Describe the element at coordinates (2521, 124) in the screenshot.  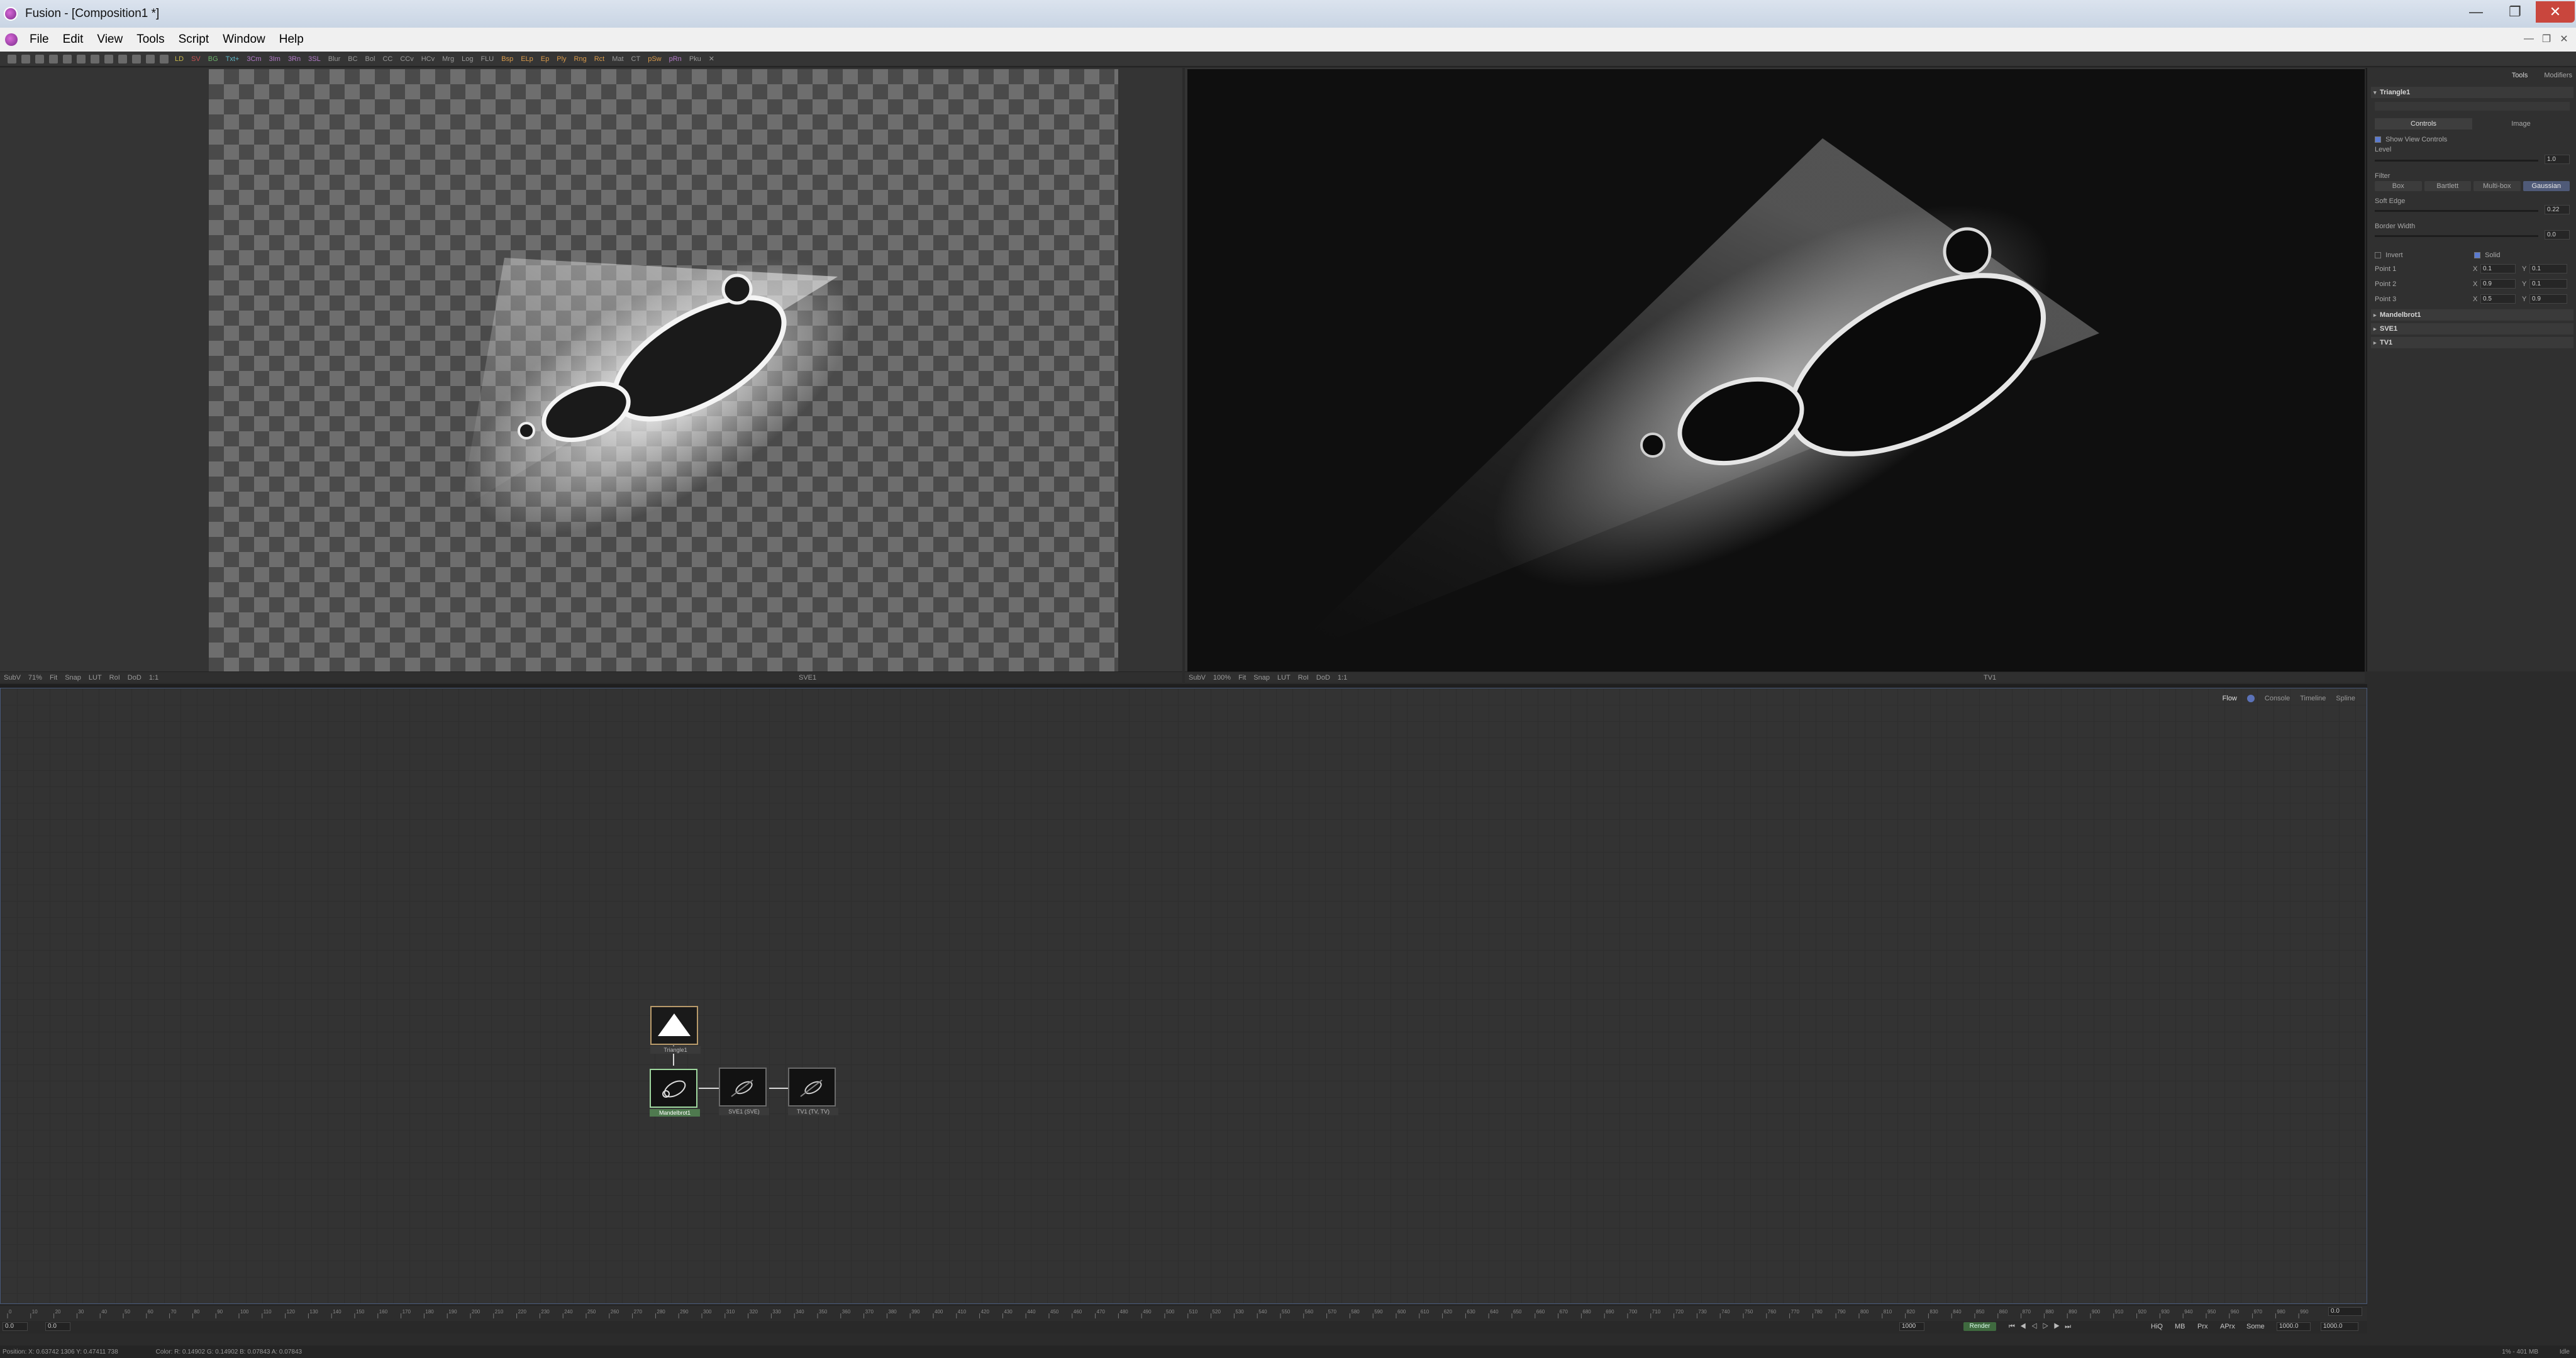
I see `subtab-image: Image` at that location.